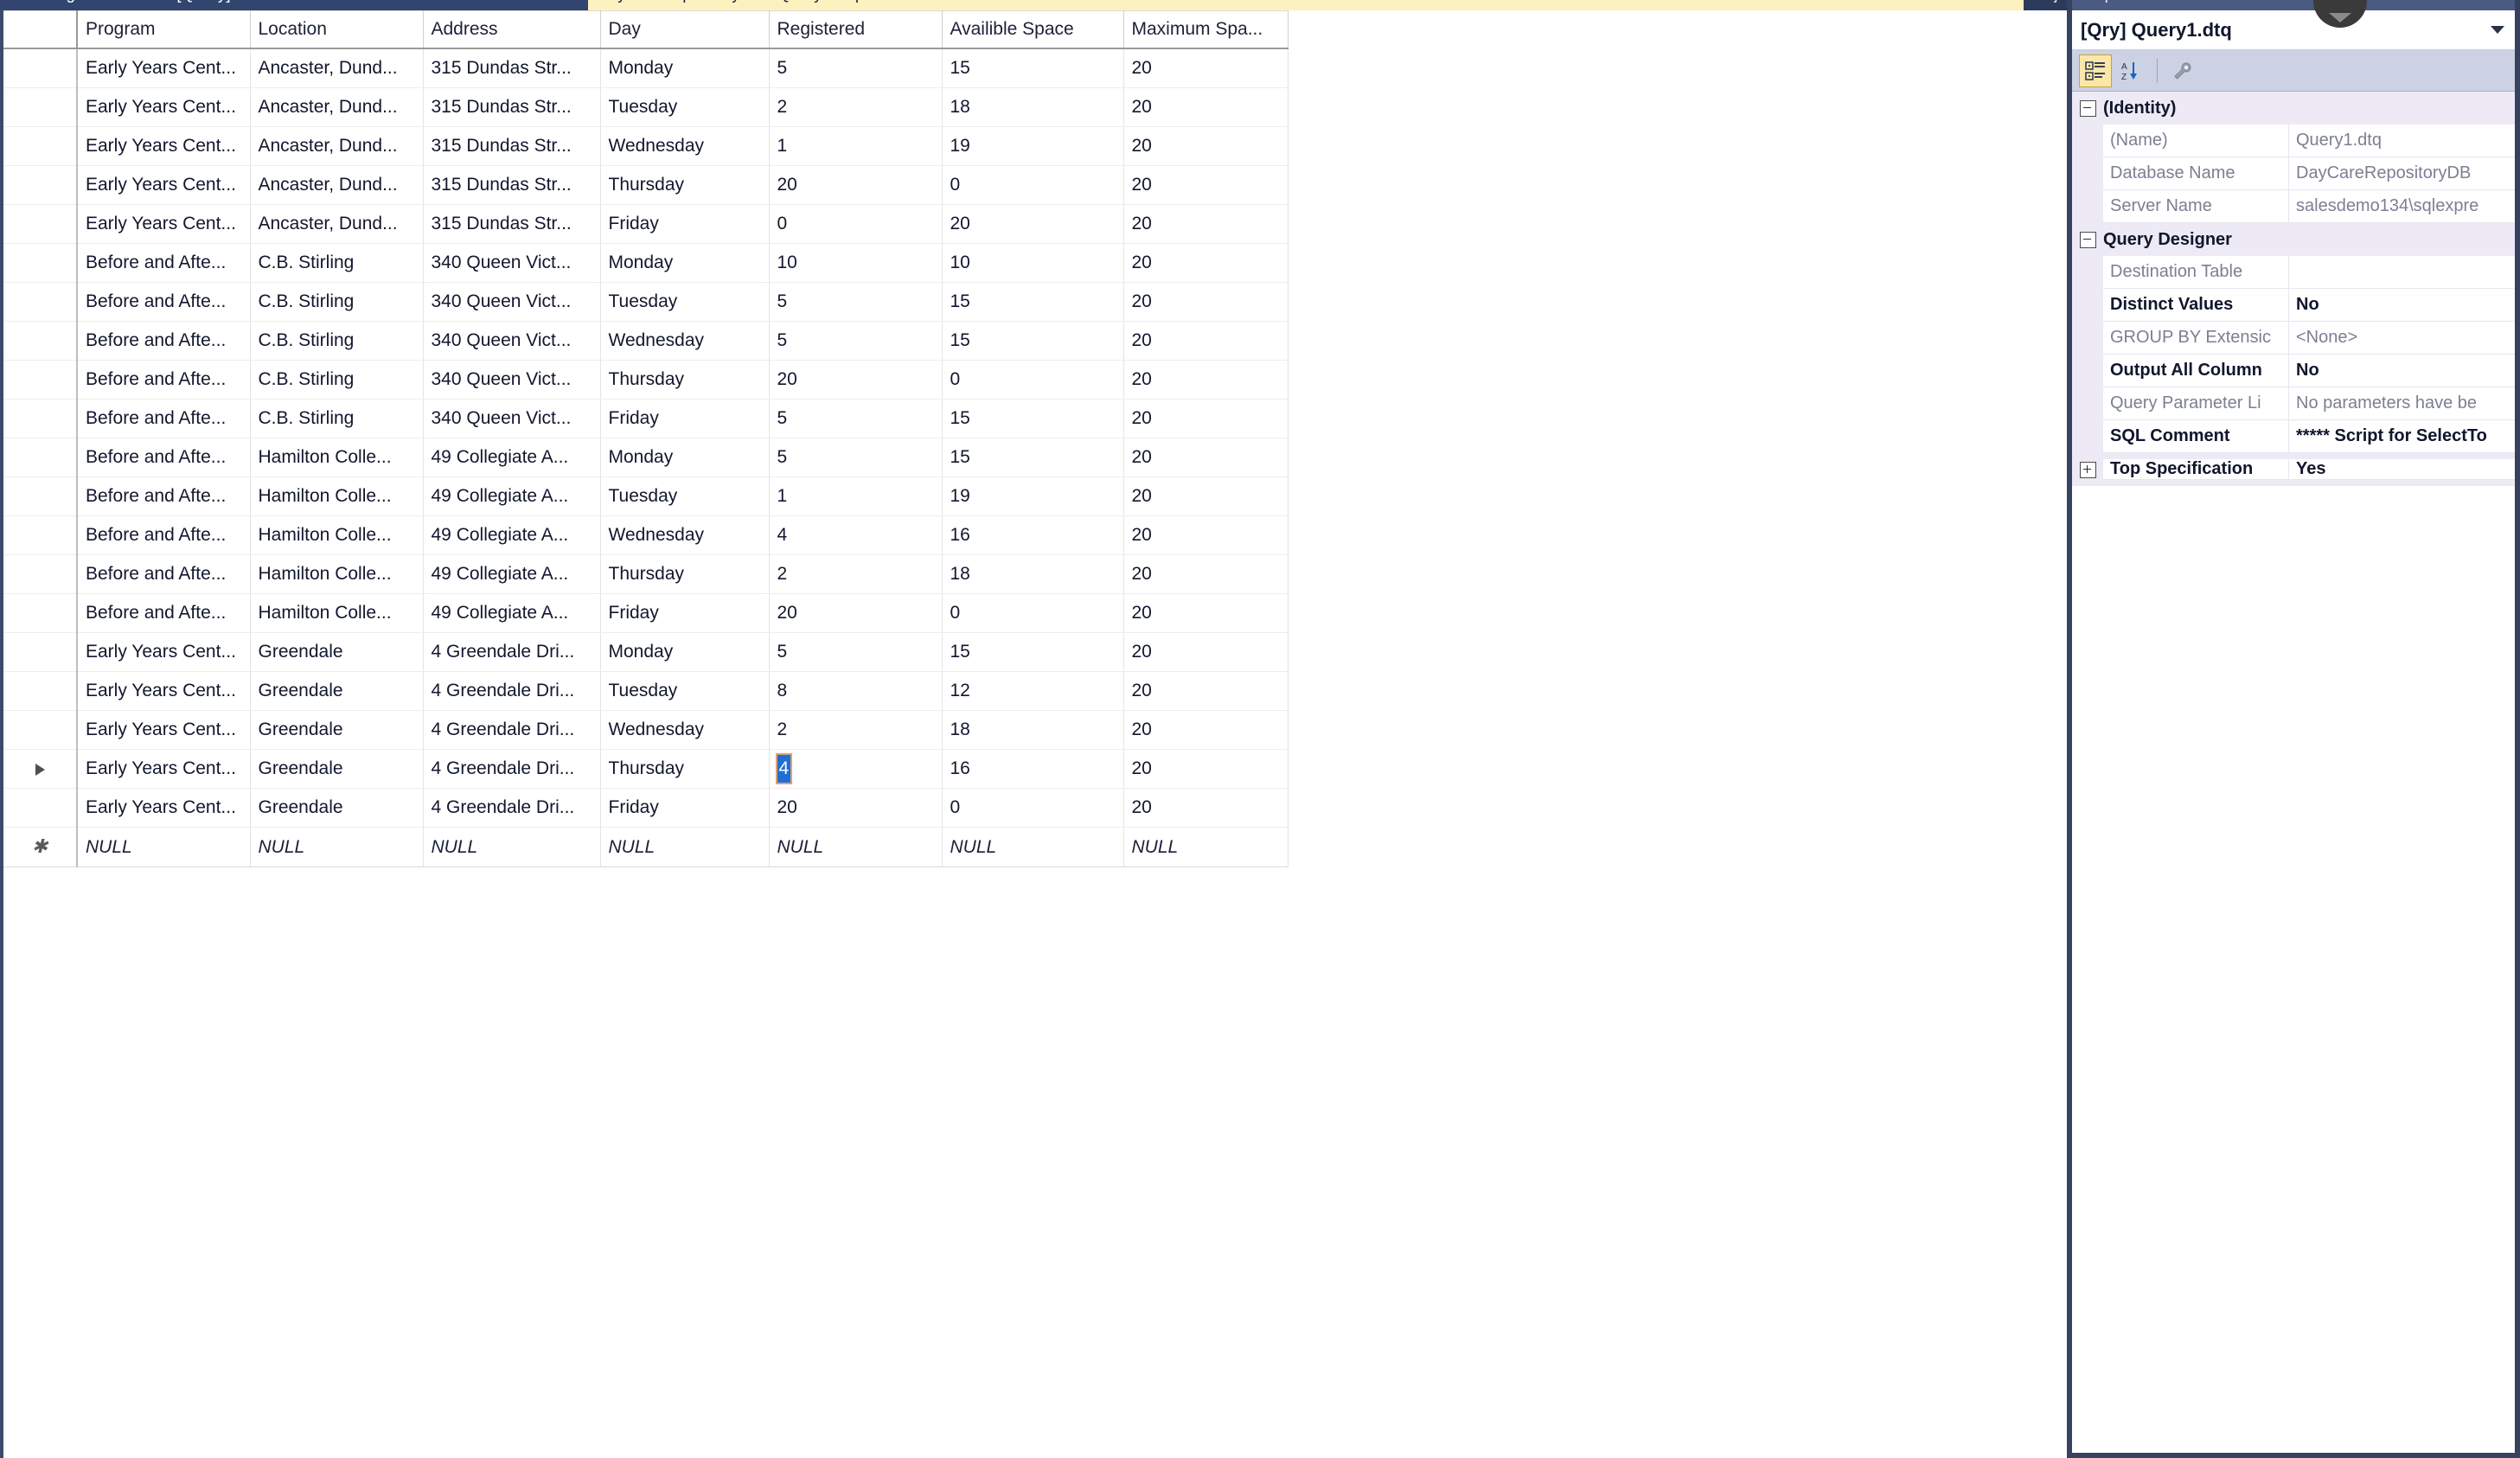 The height and width of the screenshot is (1458, 2520). What do you see at coordinates (646, 847) in the screenshot?
I see `table-row: ✱ NULL NULL NULL NULL NULL NULL NULL` at bounding box center [646, 847].